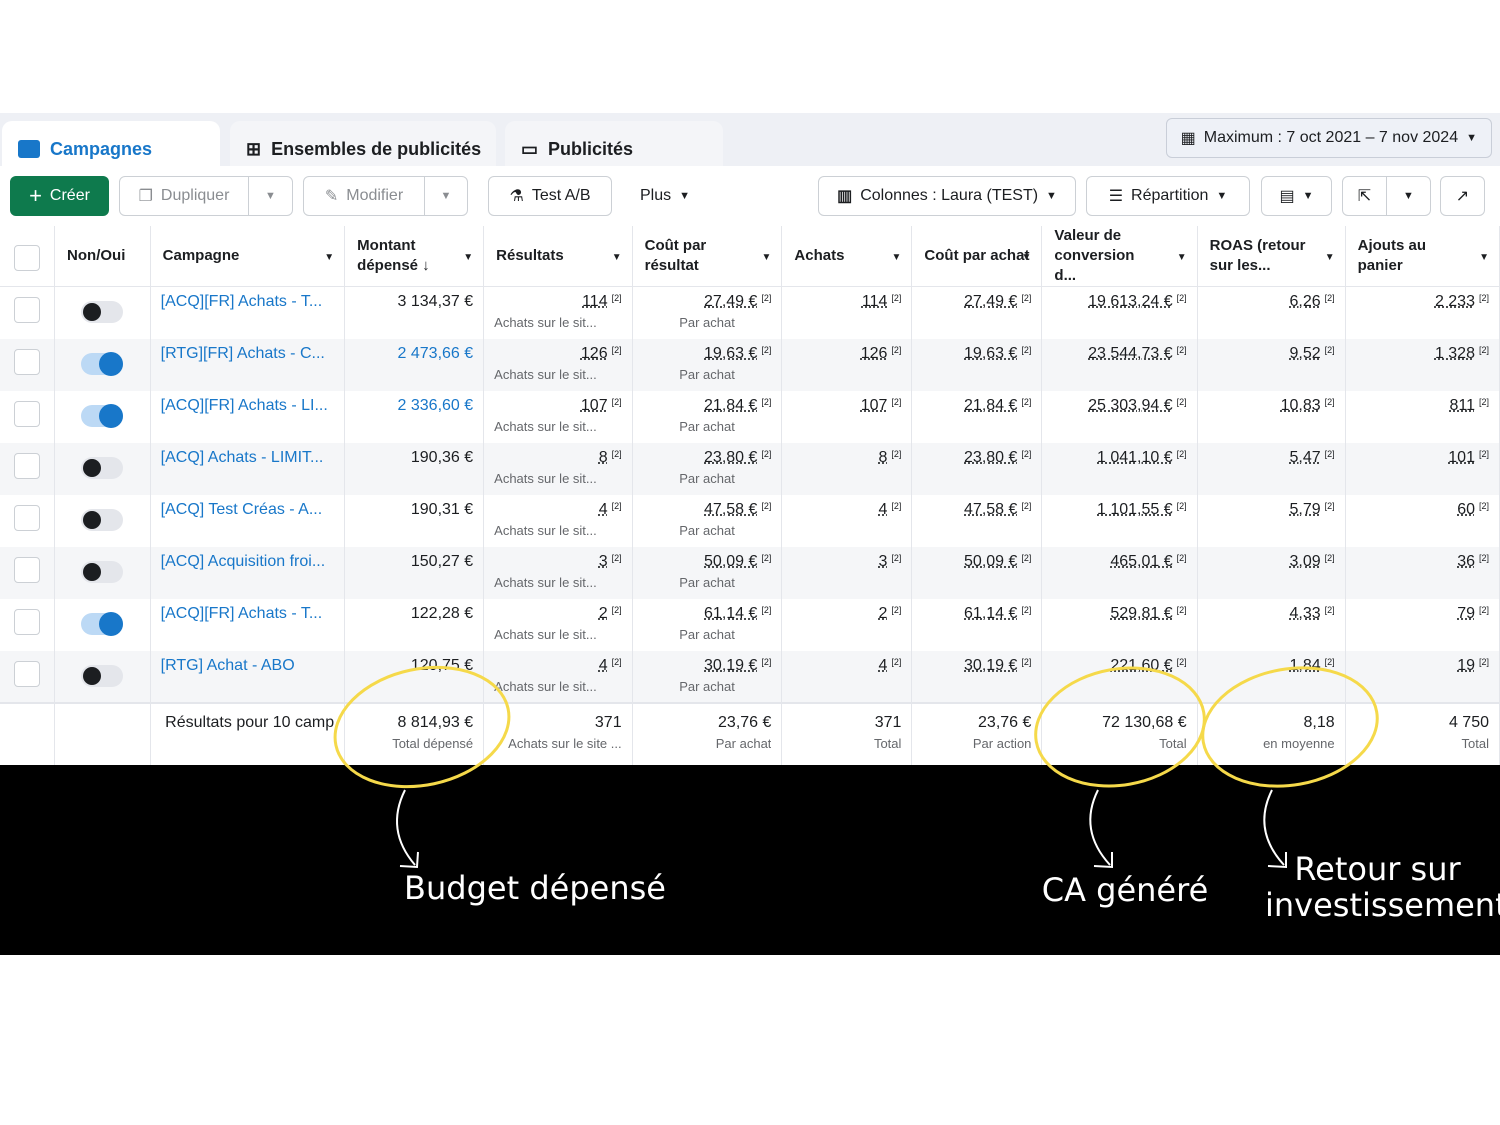  Describe the element at coordinates (1304, 353) in the screenshot. I see `value: 9,52` at that location.